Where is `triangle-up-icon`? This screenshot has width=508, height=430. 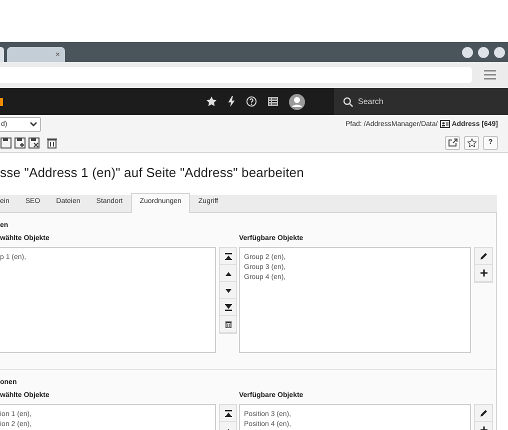
triangle-up-icon is located at coordinates (228, 273).